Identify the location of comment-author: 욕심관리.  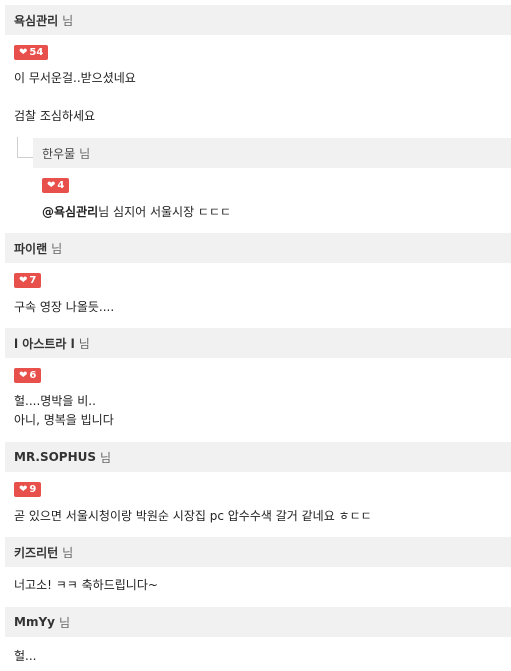
(36, 20).